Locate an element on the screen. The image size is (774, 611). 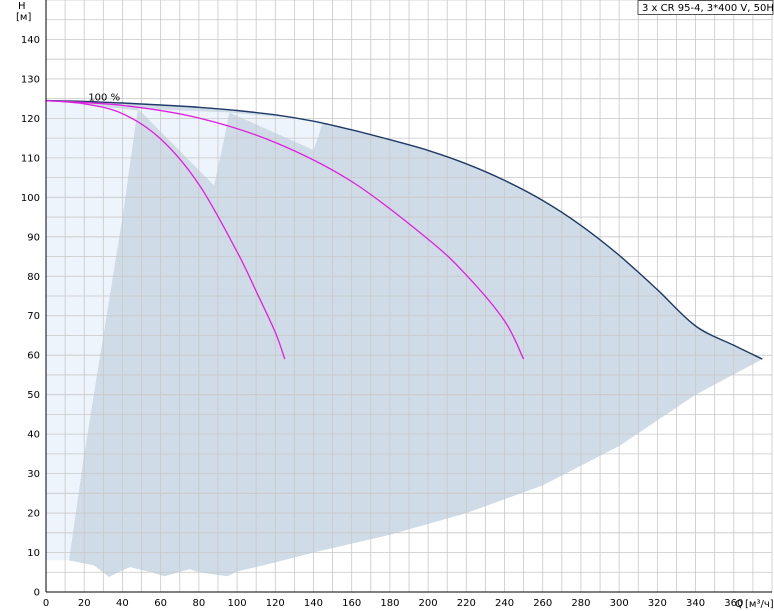
x-axis-unit: [м³/ч] is located at coordinates (759, 604).